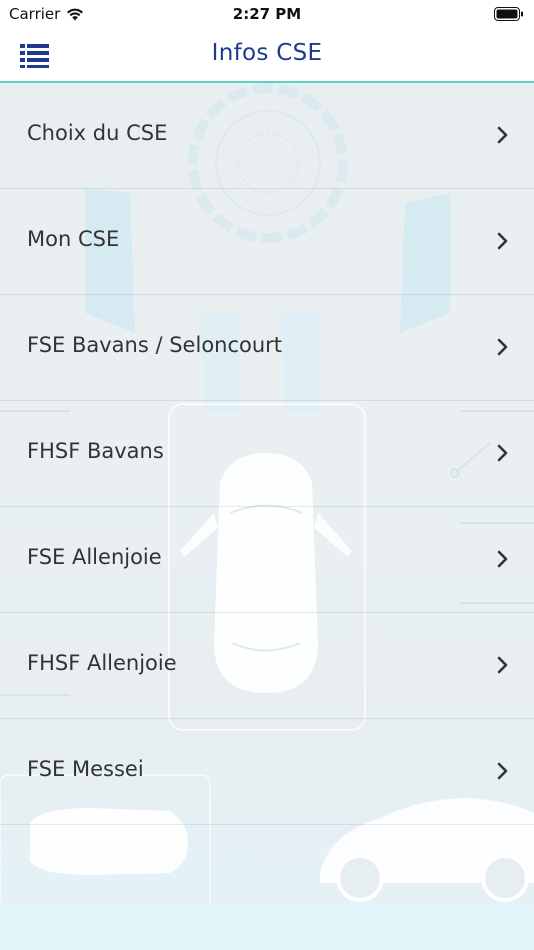 This screenshot has height=950, width=534. I want to click on list-item-label: Mon CSE, so click(73, 239).